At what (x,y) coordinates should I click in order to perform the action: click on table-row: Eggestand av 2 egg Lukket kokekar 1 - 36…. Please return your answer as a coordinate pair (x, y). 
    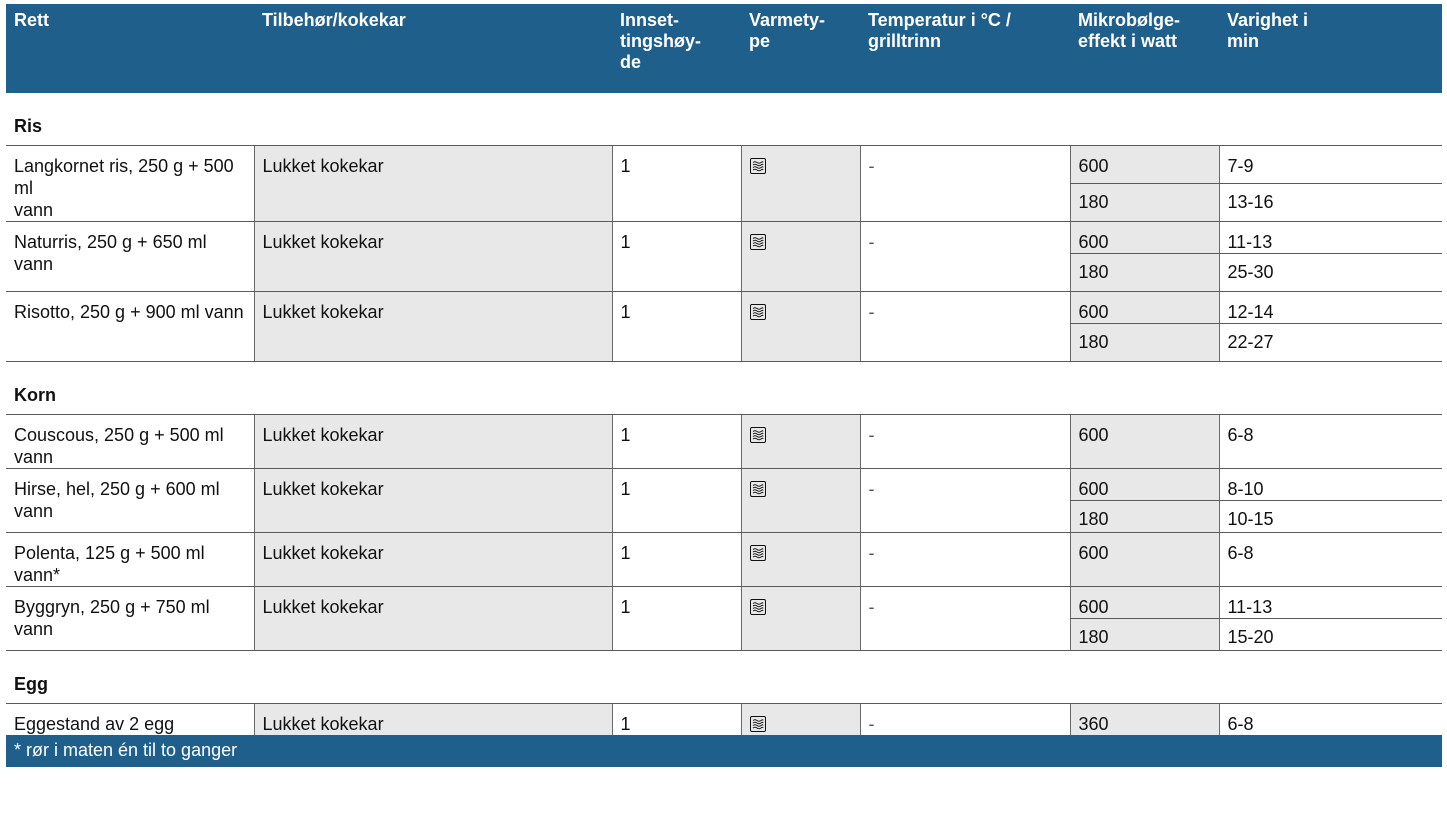
    Looking at the image, I should click on (724, 719).